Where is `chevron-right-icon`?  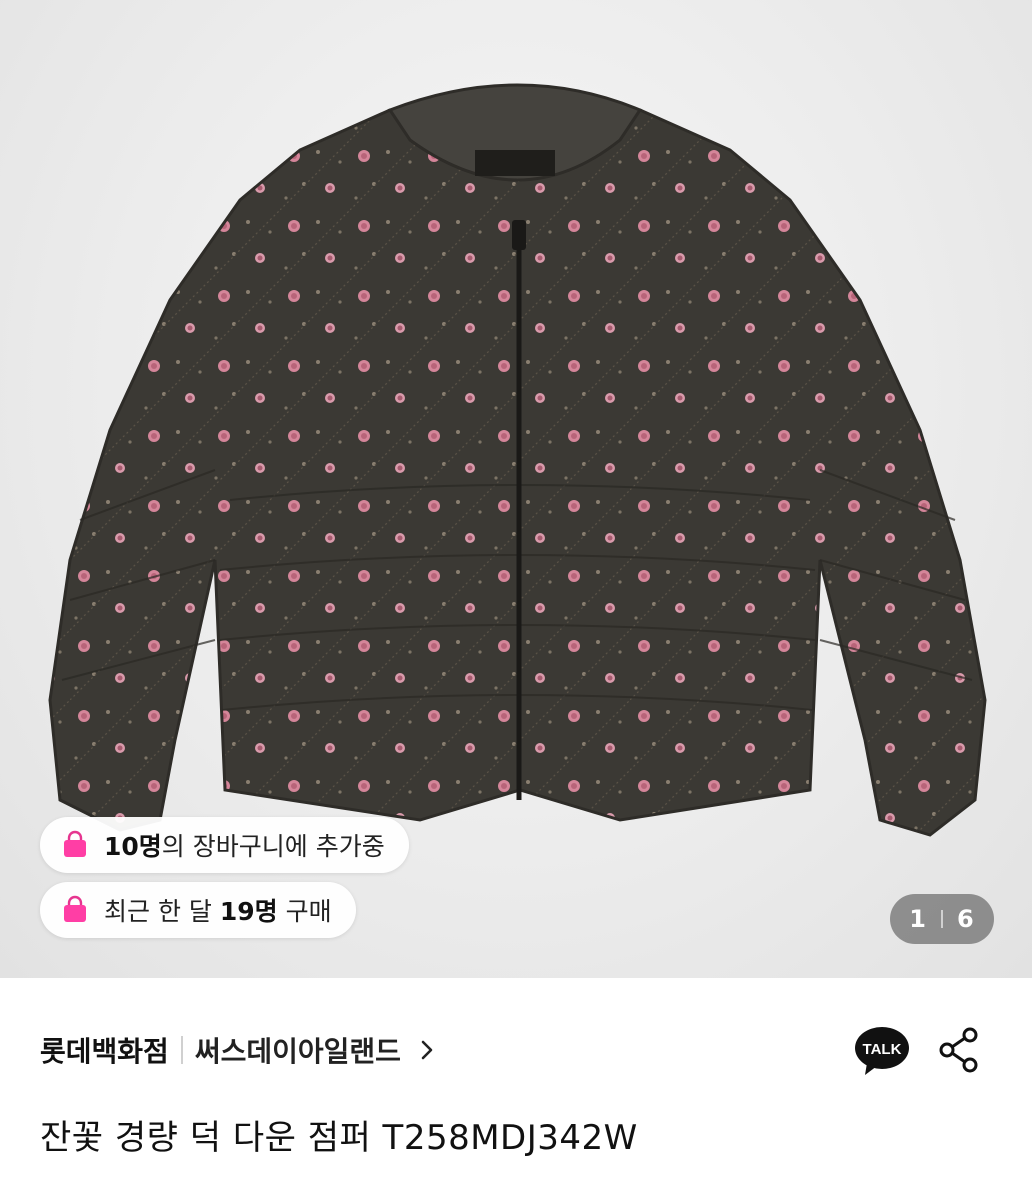 chevron-right-icon is located at coordinates (427, 1050).